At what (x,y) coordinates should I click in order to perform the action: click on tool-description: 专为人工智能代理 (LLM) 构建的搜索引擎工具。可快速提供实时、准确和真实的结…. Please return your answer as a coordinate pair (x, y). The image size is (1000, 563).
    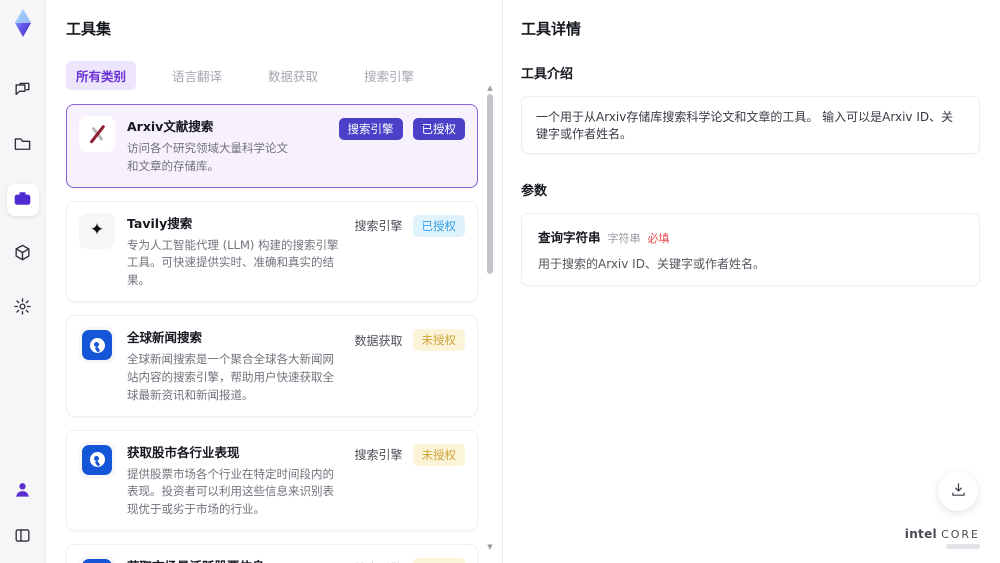
    Looking at the image, I should click on (233, 262).